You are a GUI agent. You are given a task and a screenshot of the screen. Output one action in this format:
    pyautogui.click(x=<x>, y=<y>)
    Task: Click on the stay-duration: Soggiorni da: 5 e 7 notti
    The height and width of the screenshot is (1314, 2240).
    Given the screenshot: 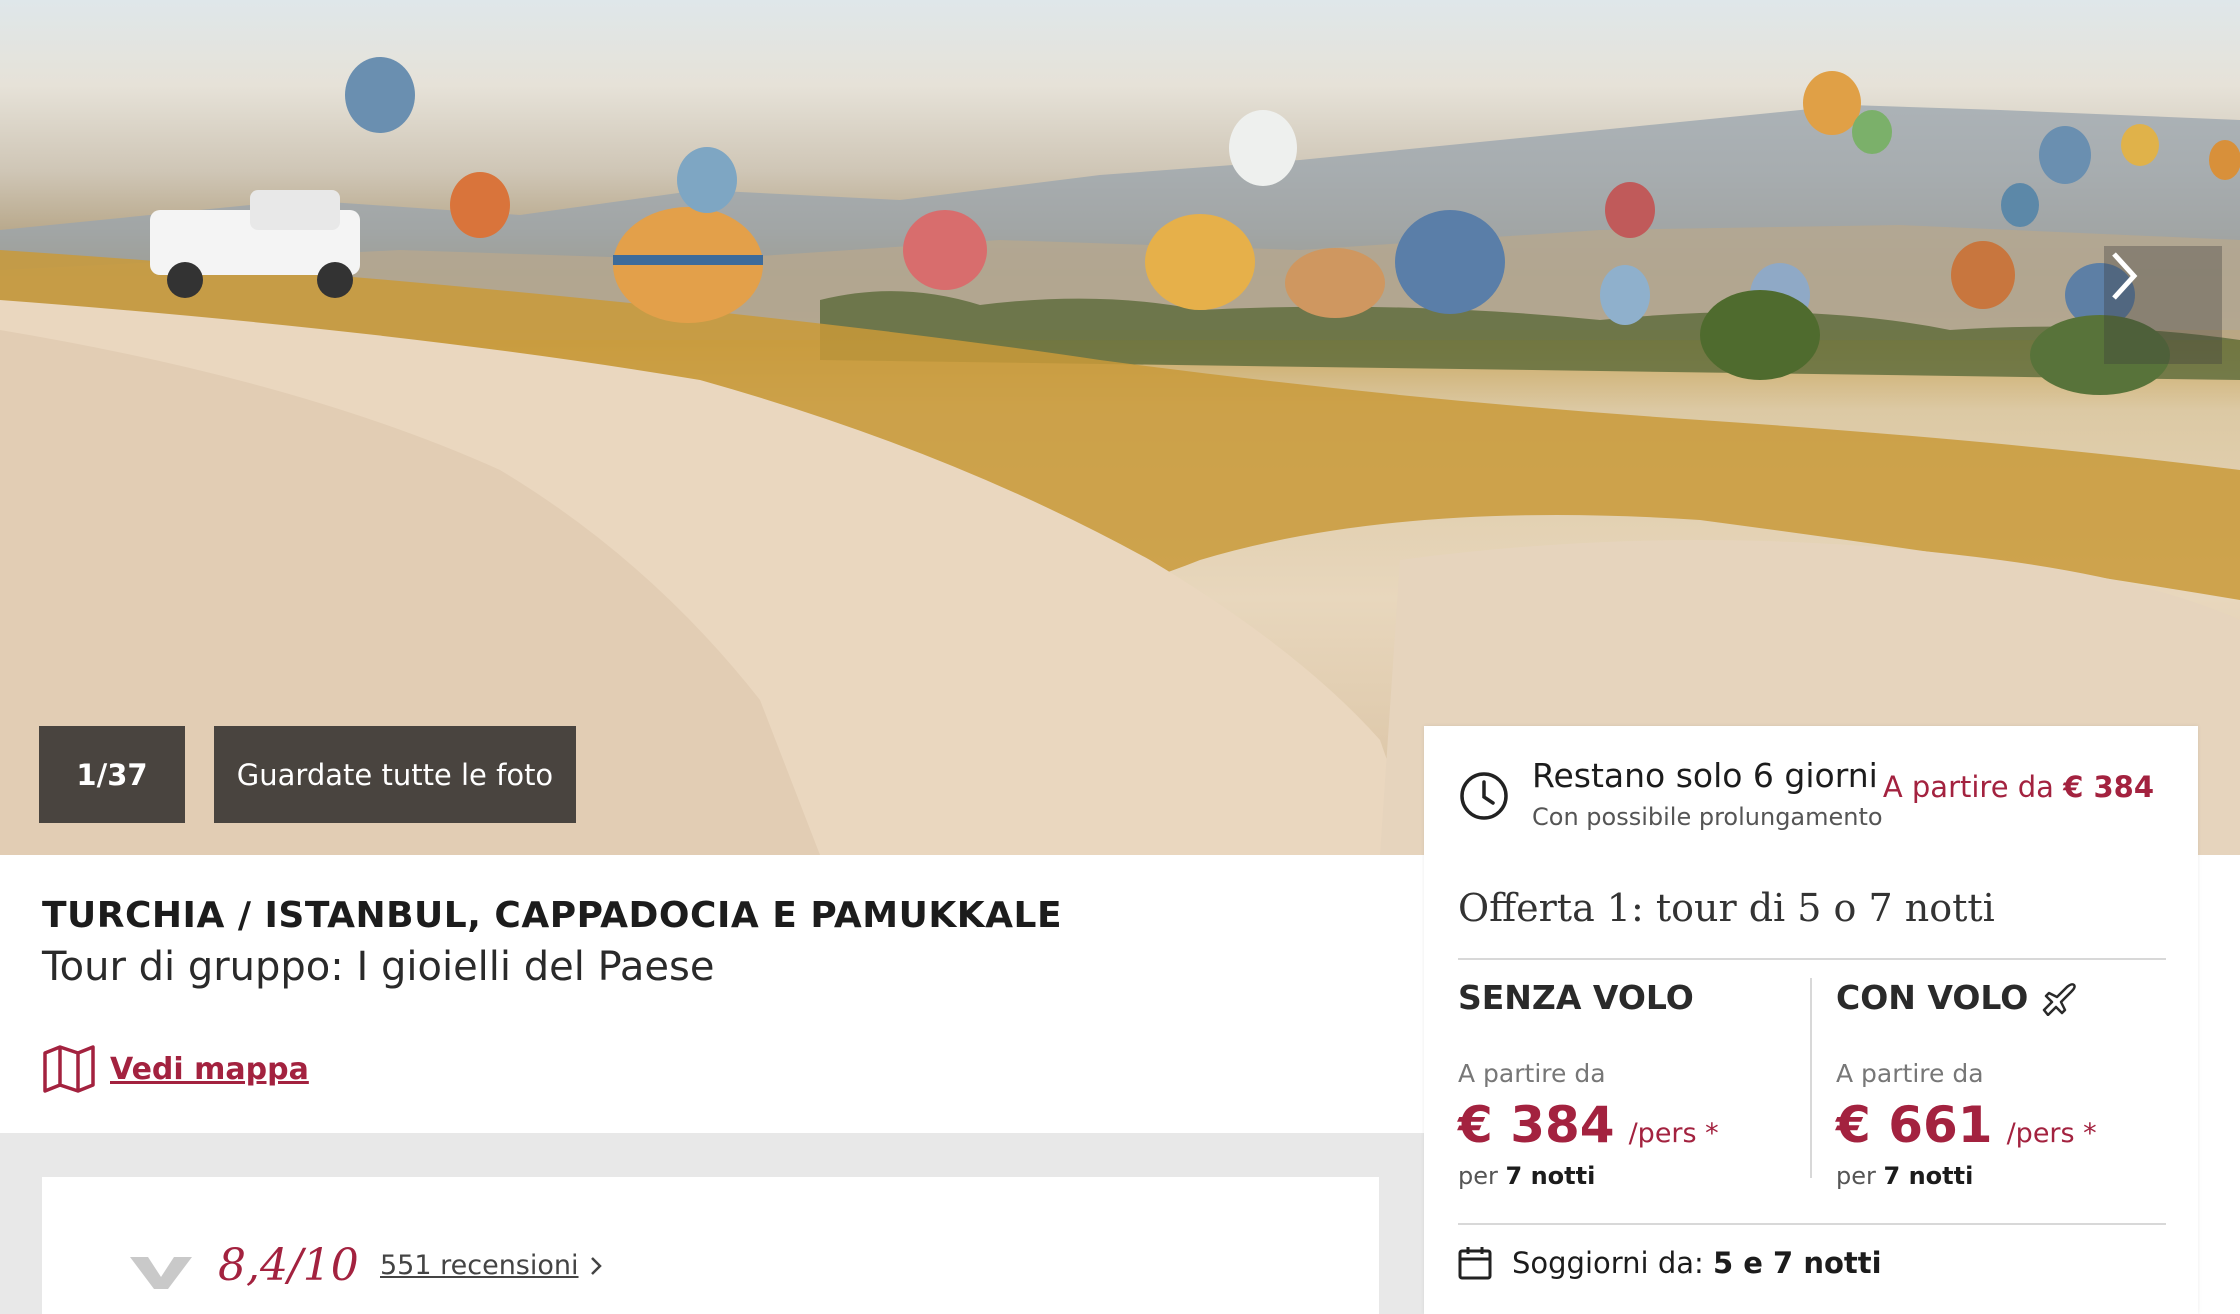 What is the action you would take?
    pyautogui.click(x=1670, y=1263)
    